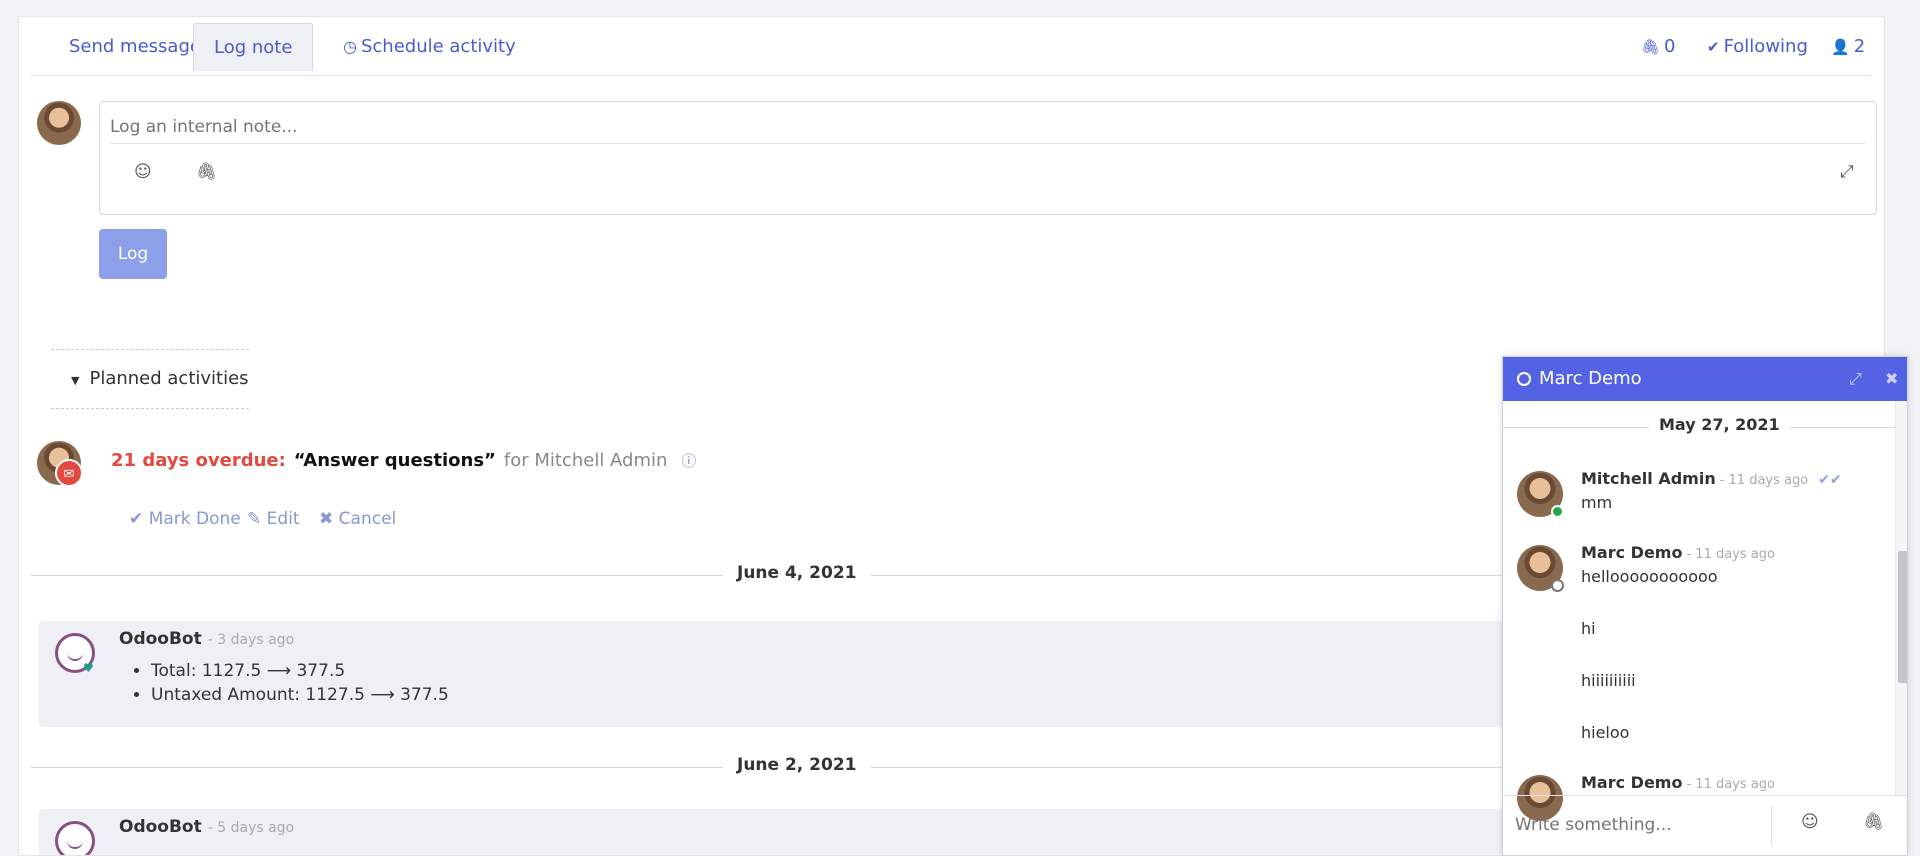 This screenshot has height=856, width=1920. Describe the element at coordinates (1597, 502) in the screenshot. I see `chat-message-text: mm` at that location.